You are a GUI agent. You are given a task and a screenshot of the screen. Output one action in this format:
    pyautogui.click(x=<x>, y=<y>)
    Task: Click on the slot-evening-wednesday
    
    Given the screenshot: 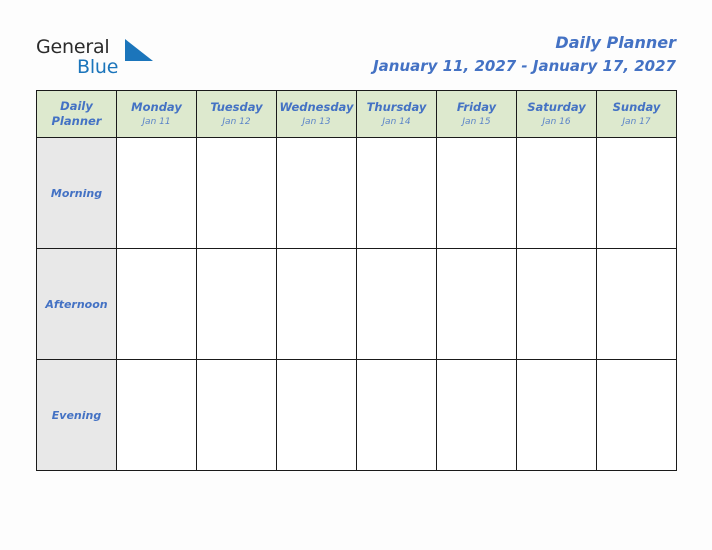 What is the action you would take?
    pyautogui.click(x=316, y=415)
    